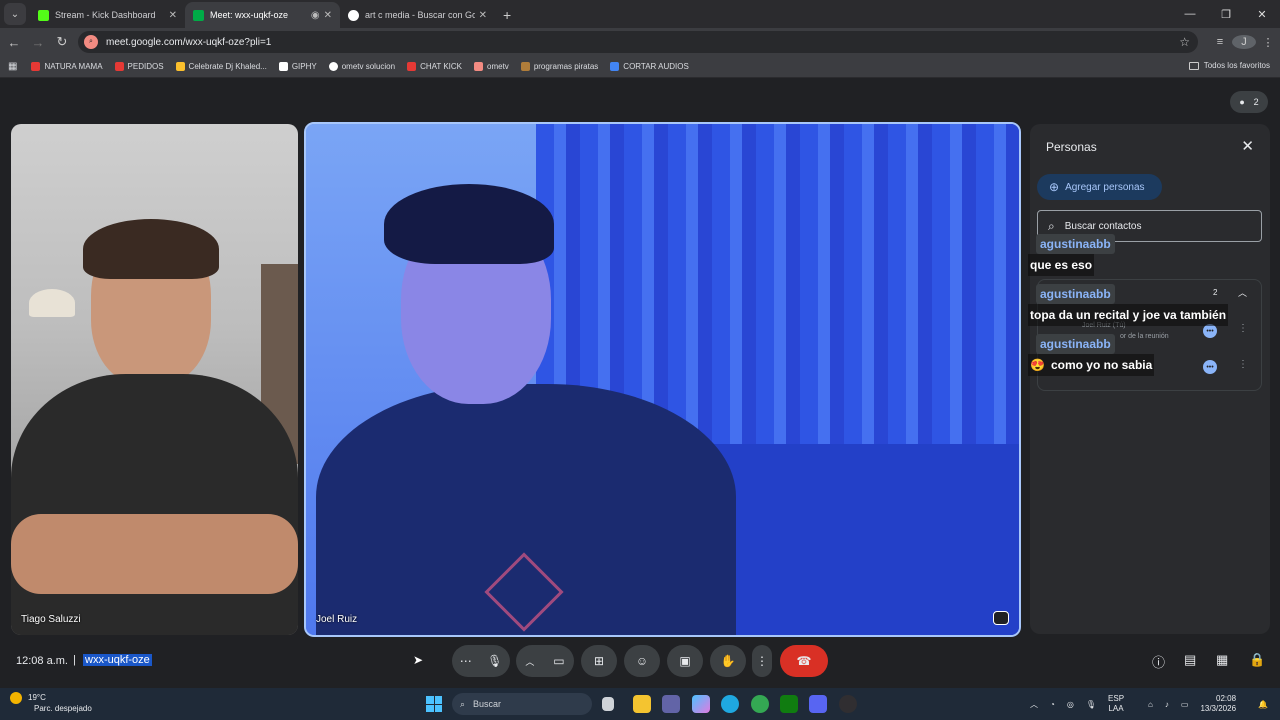 The width and height of the screenshot is (1280, 720). What do you see at coordinates (1070, 704) in the screenshot?
I see `tray-app-icon: ◎` at bounding box center [1070, 704].